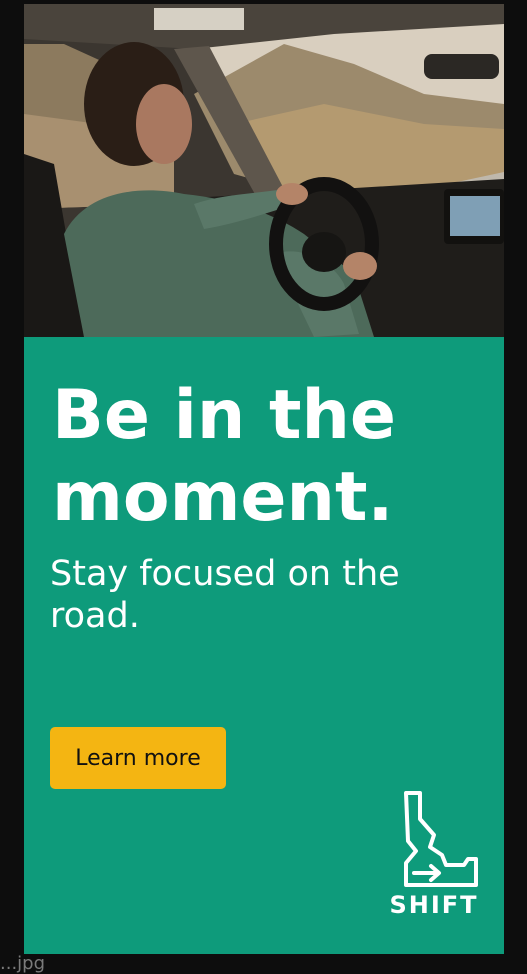 The height and width of the screenshot is (974, 527). What do you see at coordinates (138, 758) in the screenshot?
I see `learn-more-button: Learn more` at bounding box center [138, 758].